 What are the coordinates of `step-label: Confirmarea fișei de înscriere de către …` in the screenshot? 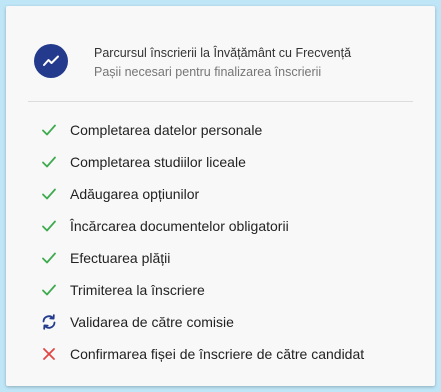 It's located at (217, 354).